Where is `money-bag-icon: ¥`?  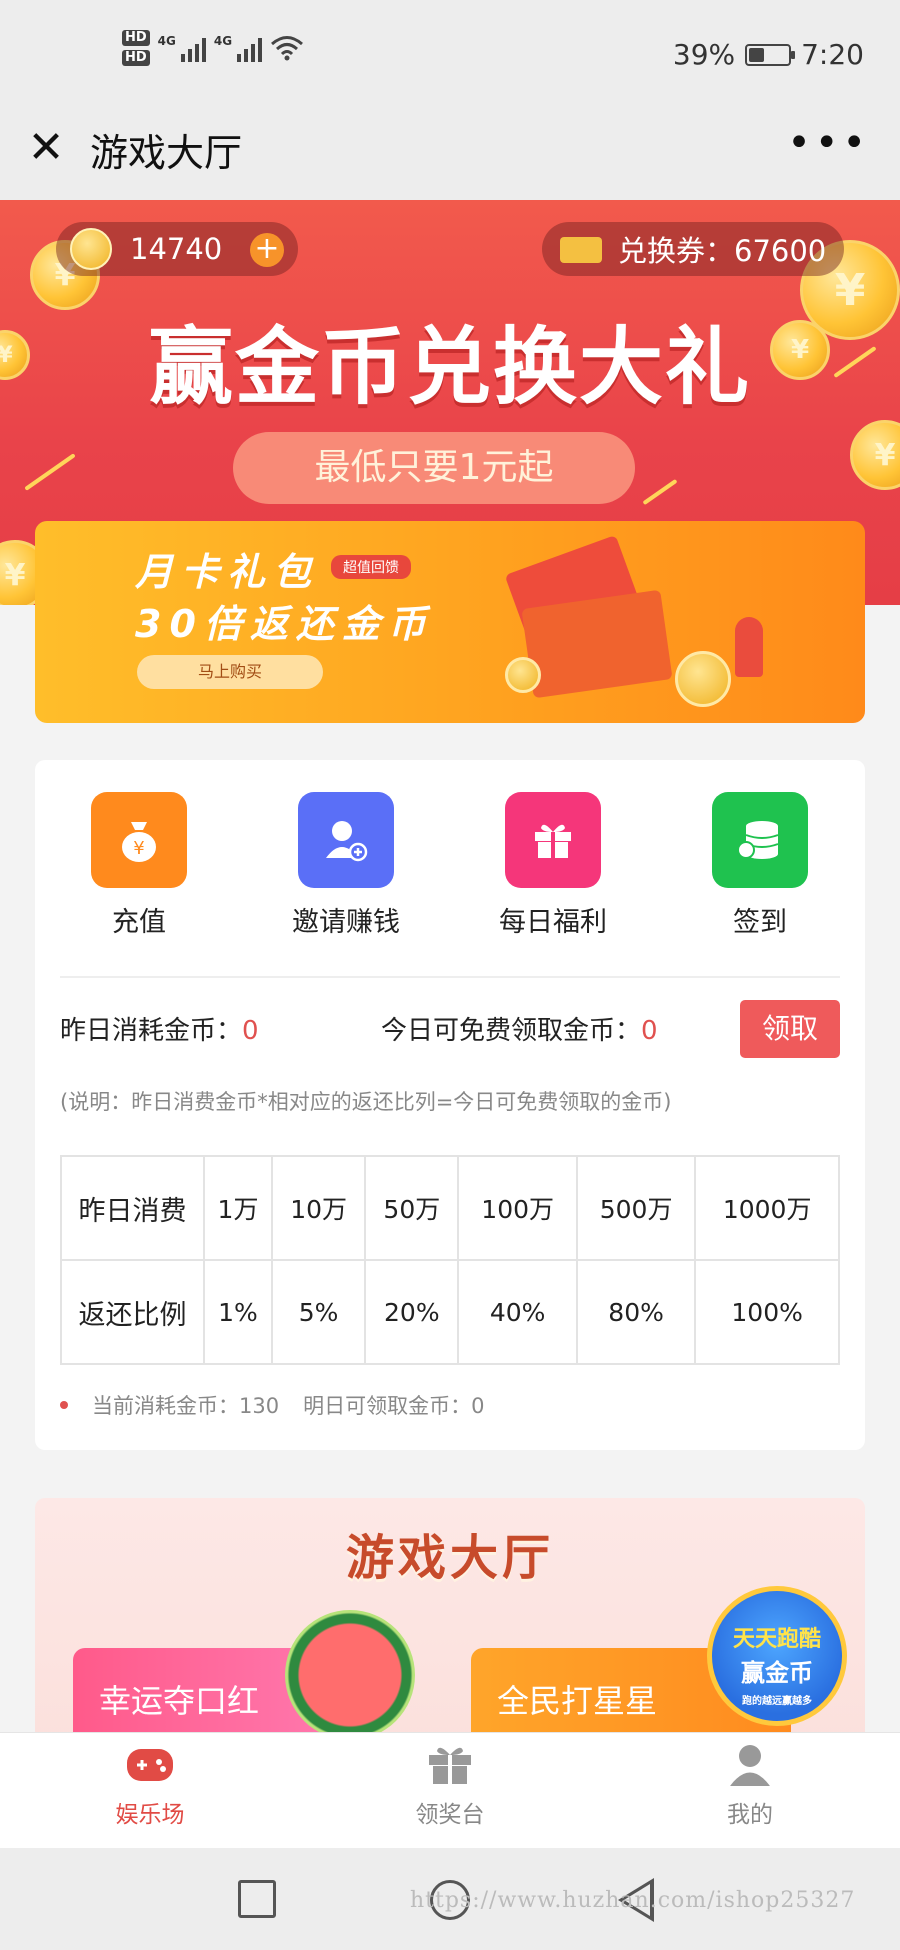
money-bag-icon: ¥ is located at coordinates (139, 840).